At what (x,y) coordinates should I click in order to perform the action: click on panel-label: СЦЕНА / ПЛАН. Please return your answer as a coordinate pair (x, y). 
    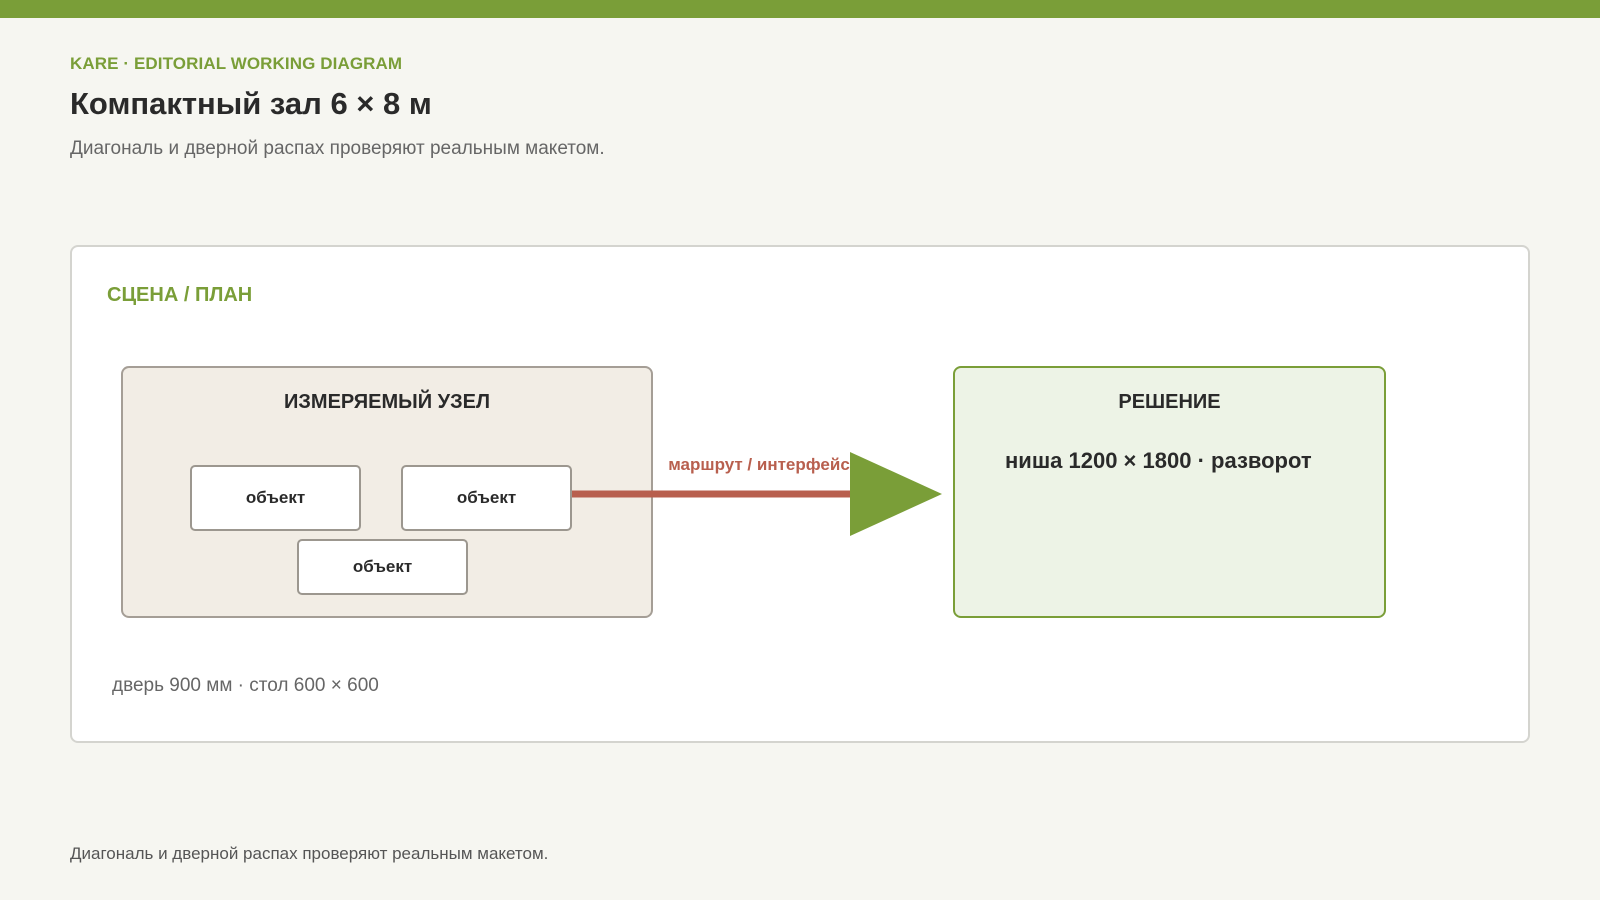
    Looking at the image, I should click on (180, 295).